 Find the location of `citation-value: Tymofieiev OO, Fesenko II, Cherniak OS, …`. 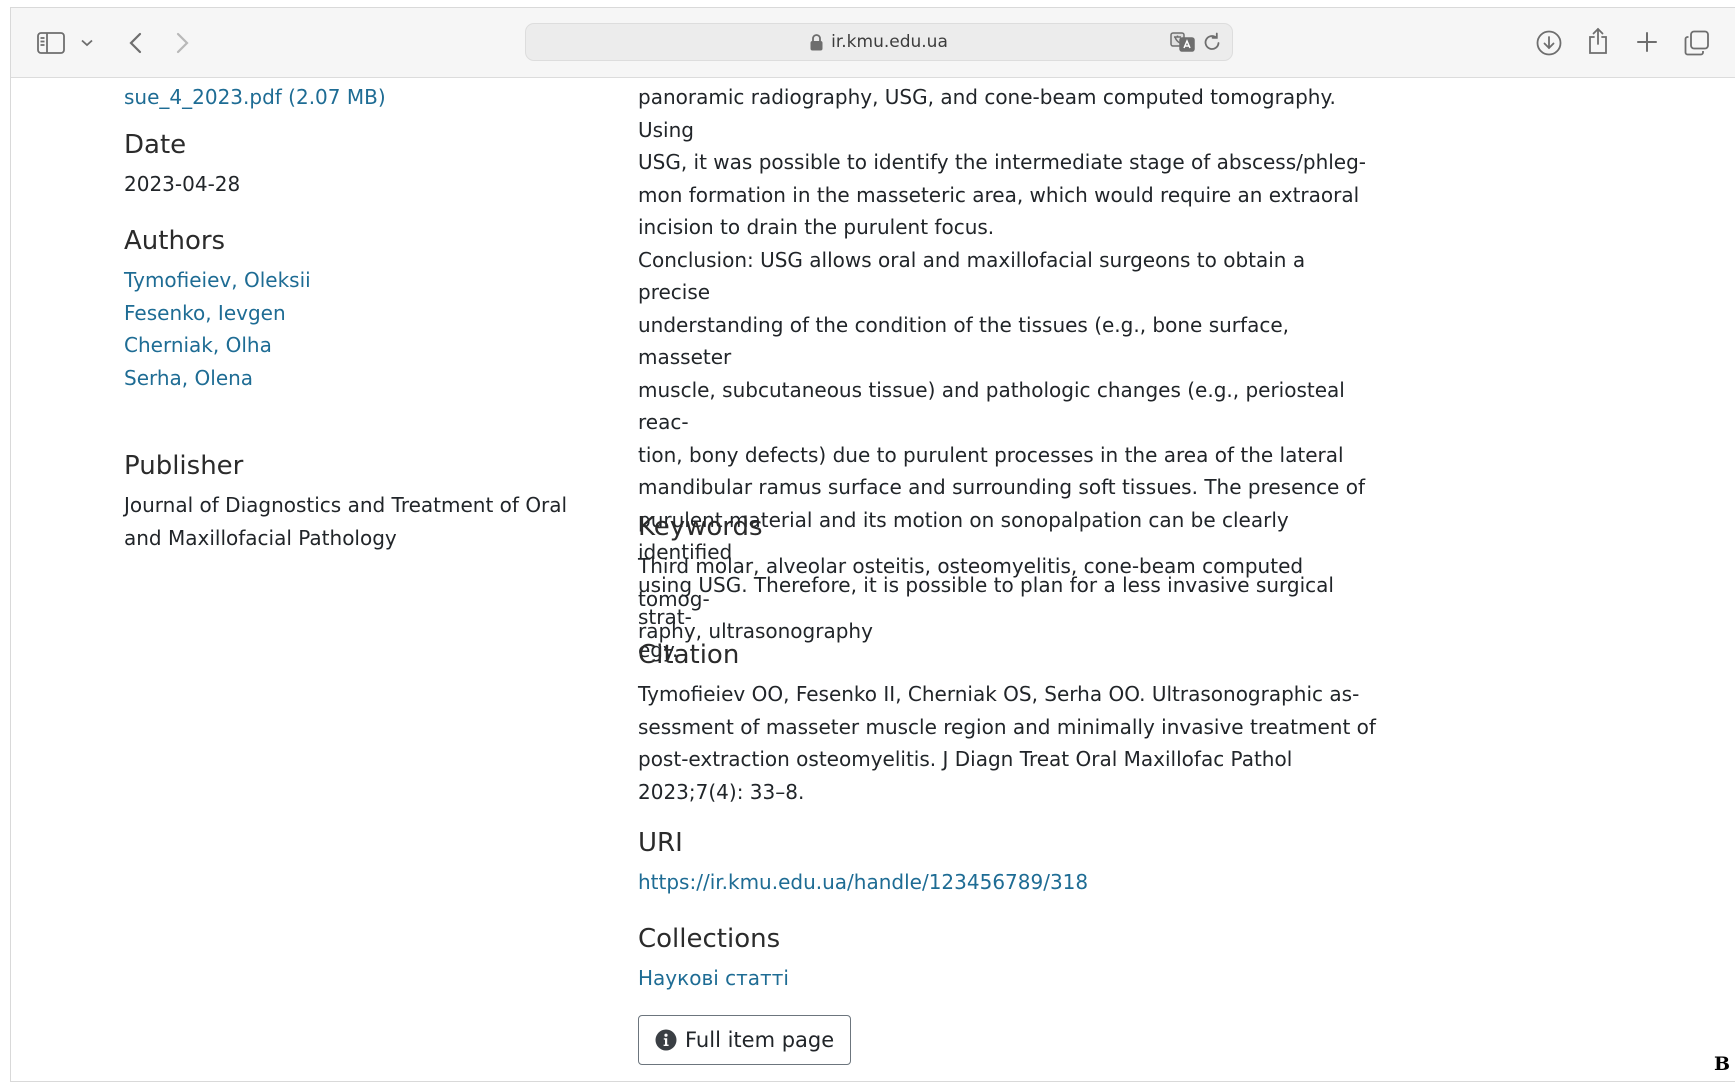

citation-value: Tymofieiev OO, Fesenko II, Cherniak OS, … is located at coordinates (1007, 743).